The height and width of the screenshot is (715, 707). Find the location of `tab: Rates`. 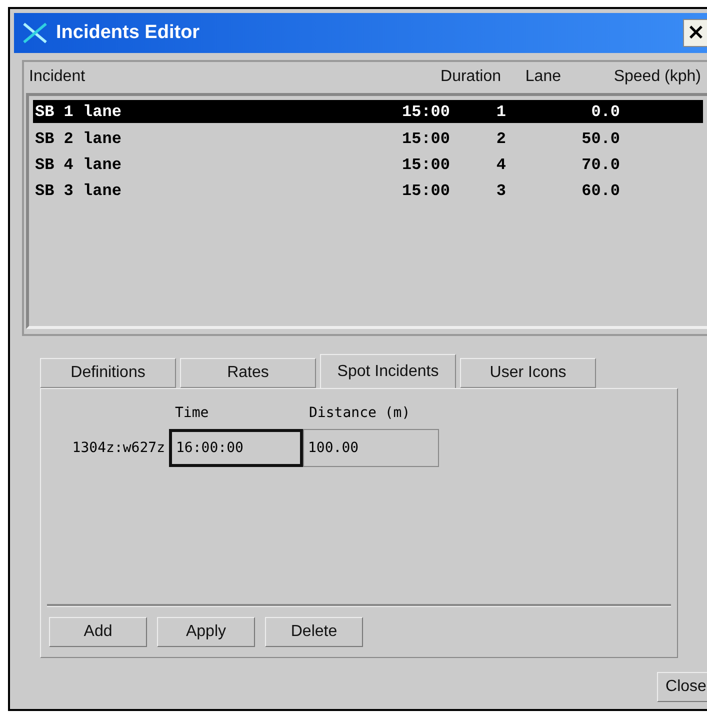

tab: Rates is located at coordinates (248, 373).